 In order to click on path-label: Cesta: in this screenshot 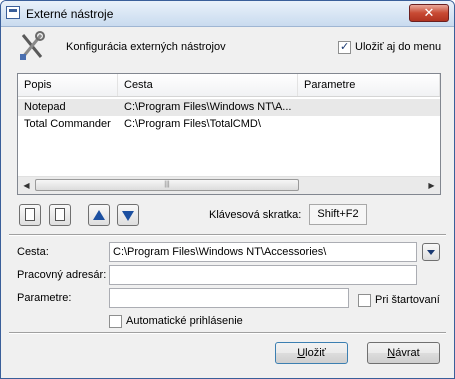, I will do `click(33, 252)`.